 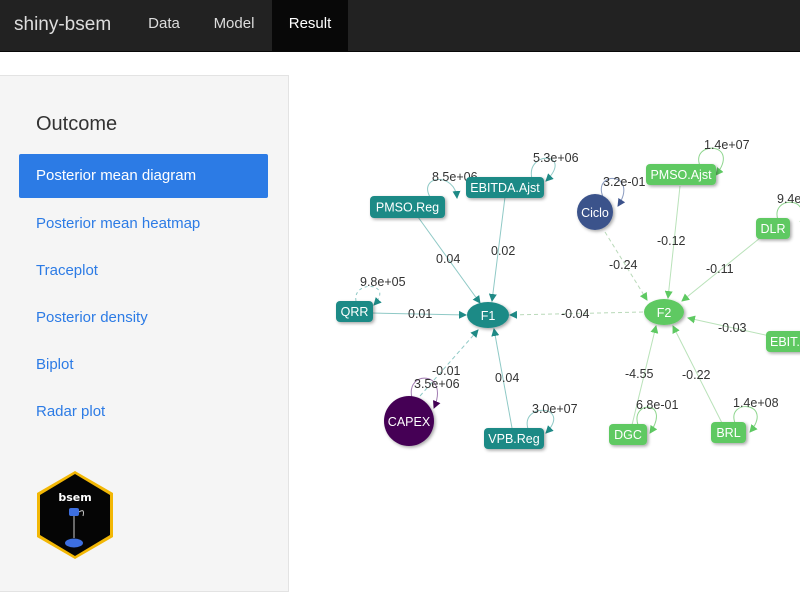 I want to click on node-qrr-label: QRR, so click(x=355, y=312).